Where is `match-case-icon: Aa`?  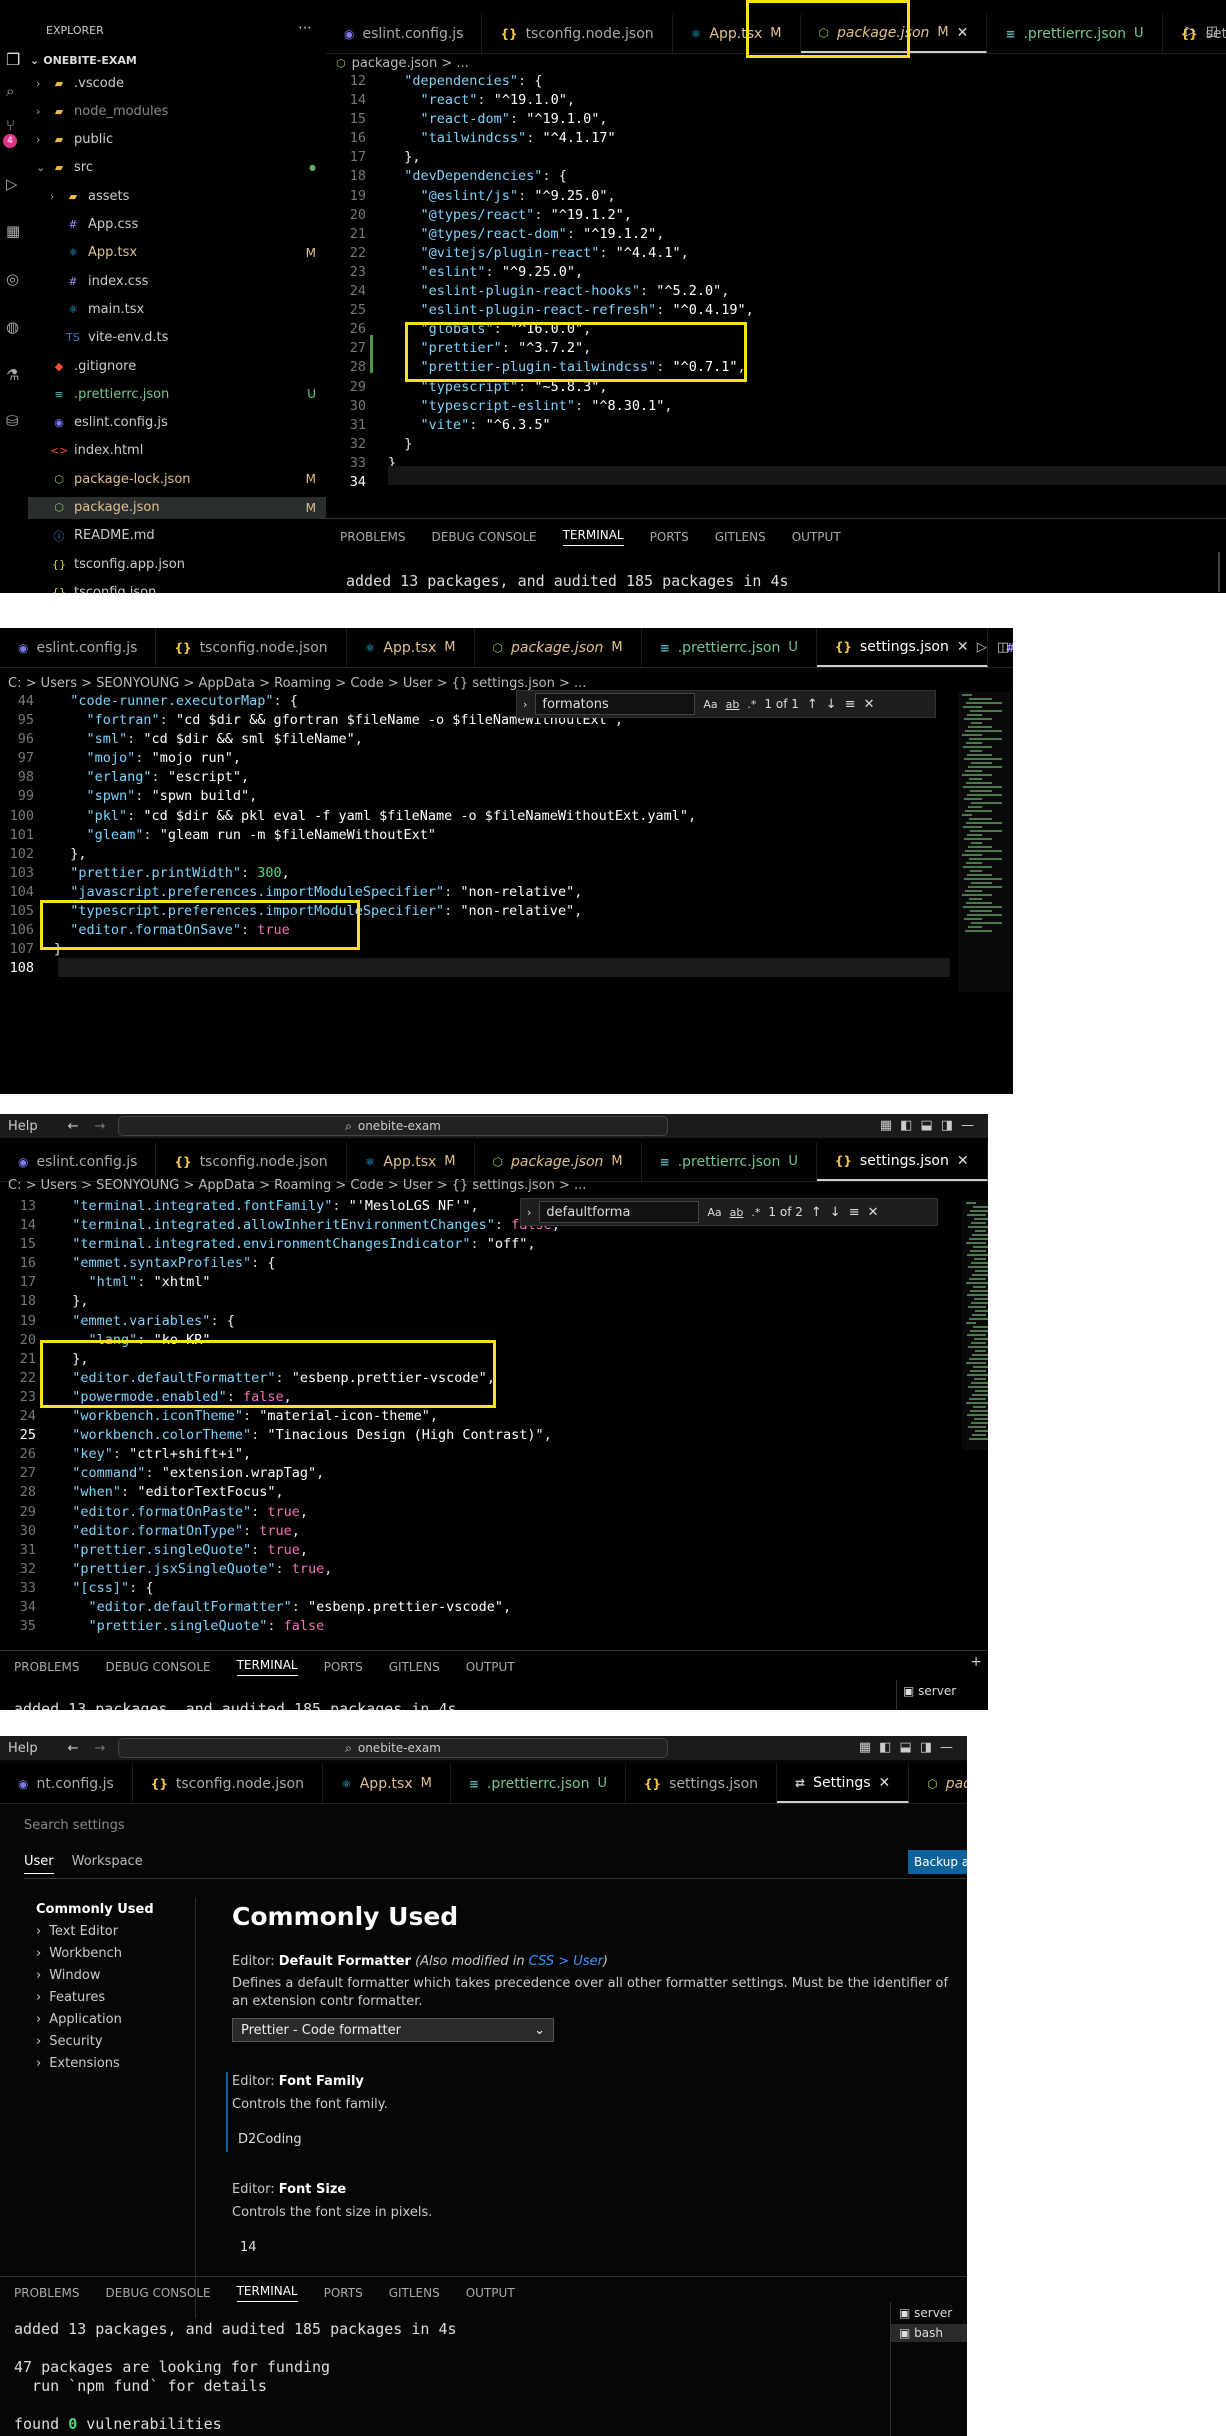 match-case-icon: Aa is located at coordinates (710, 704).